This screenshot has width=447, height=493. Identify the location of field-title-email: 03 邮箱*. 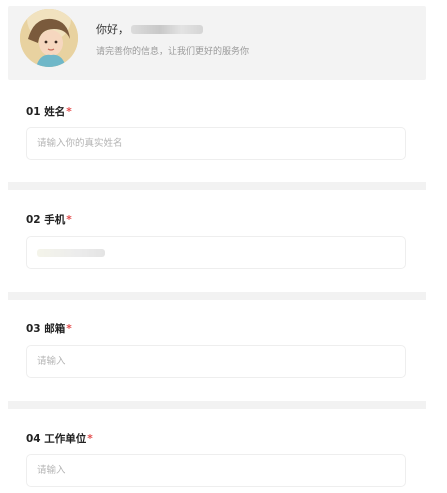
(49, 328).